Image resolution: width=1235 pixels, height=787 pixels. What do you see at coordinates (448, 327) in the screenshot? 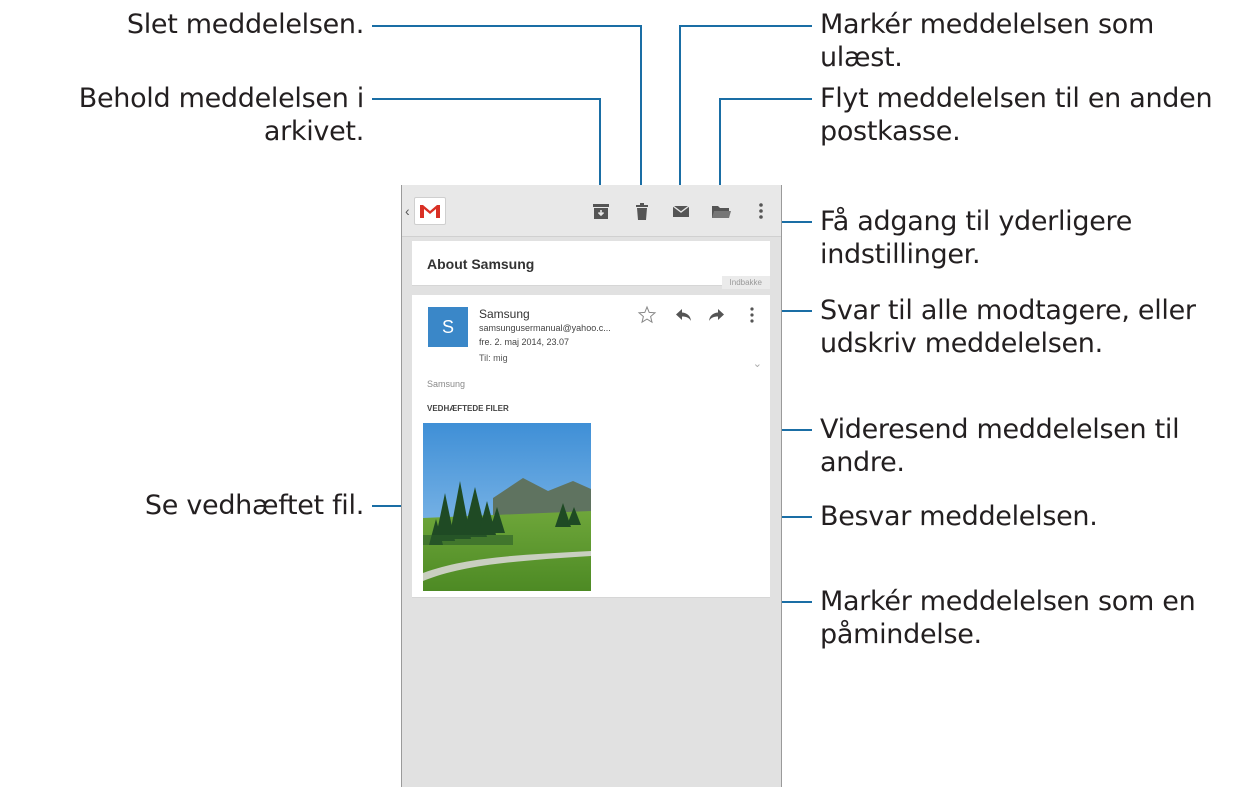
I see `sender-avatar: S` at bounding box center [448, 327].